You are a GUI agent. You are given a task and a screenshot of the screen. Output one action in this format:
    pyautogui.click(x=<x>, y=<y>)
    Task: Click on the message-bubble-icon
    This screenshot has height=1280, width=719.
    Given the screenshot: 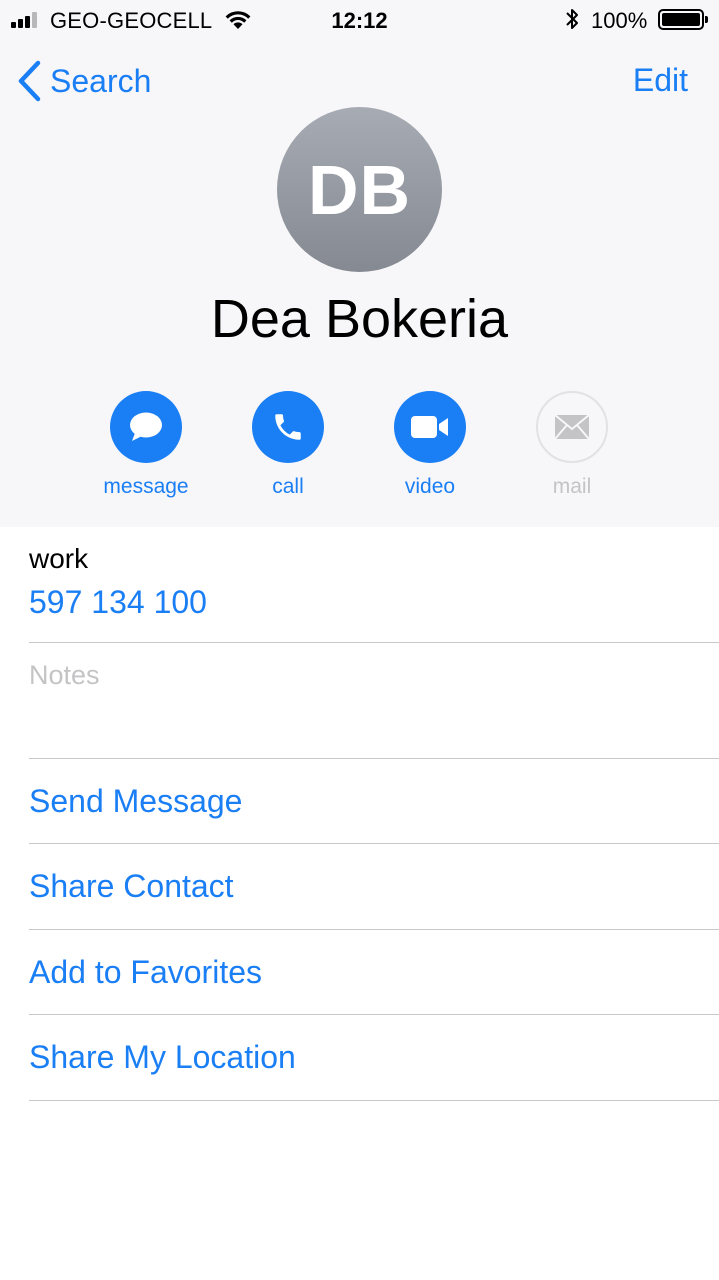 What is the action you would take?
    pyautogui.click(x=146, y=426)
    